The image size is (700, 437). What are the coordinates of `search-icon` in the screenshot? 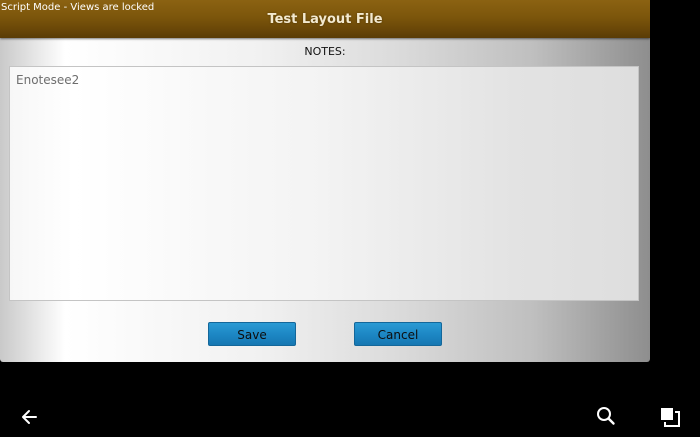 It's located at (606, 416).